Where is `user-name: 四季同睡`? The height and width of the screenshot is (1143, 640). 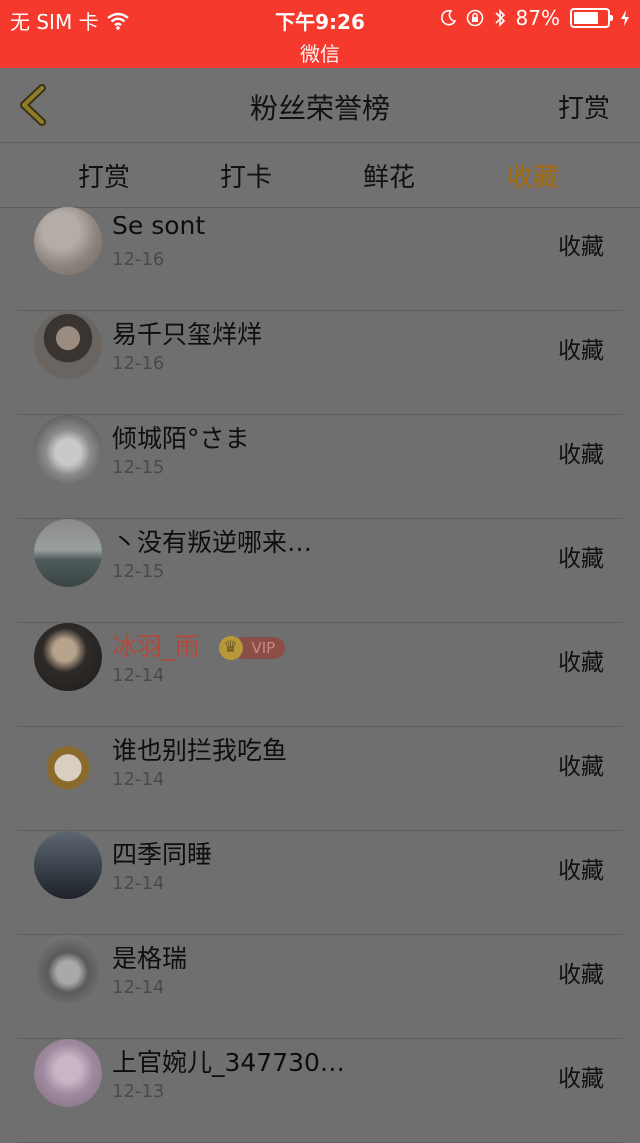 user-name: 四季同睡 is located at coordinates (162, 854).